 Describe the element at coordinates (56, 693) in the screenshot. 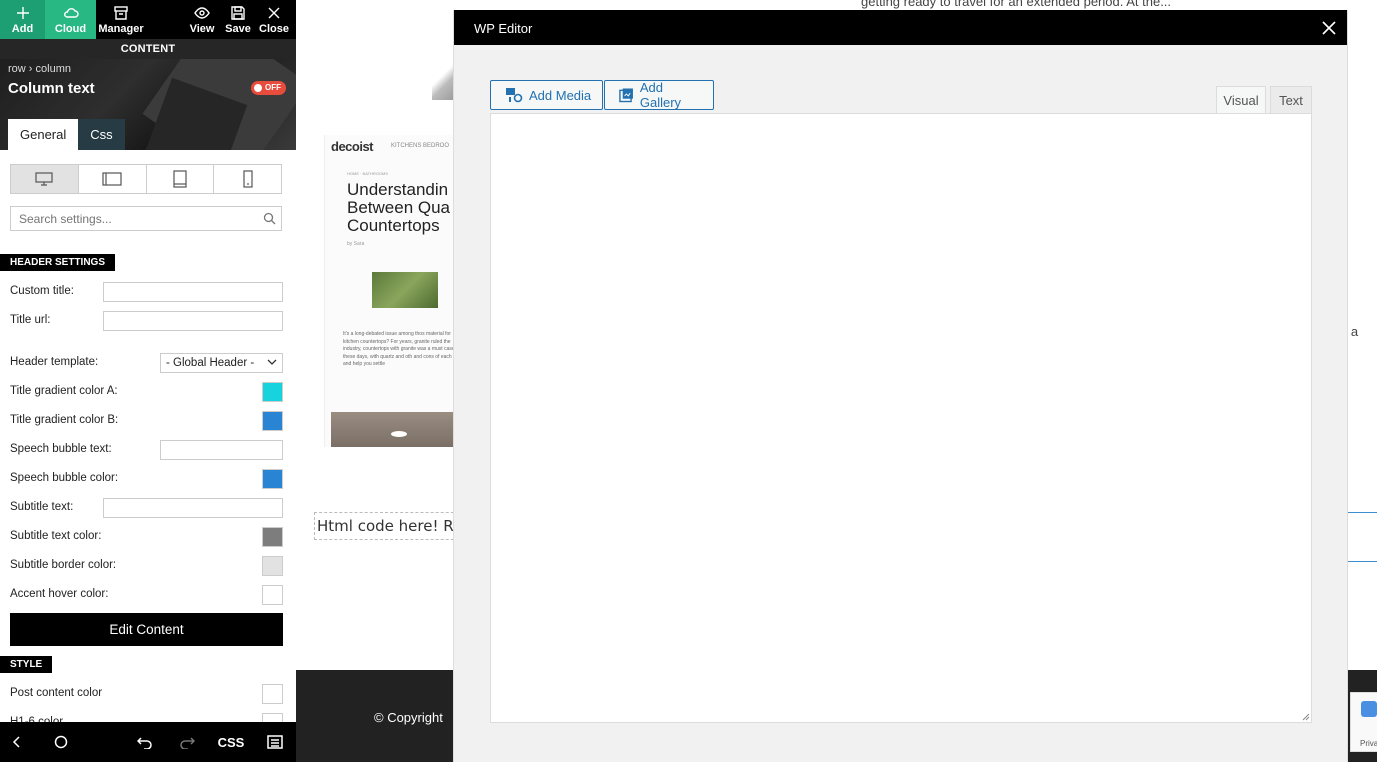

I see `post-content-color-label: Post content color` at that location.